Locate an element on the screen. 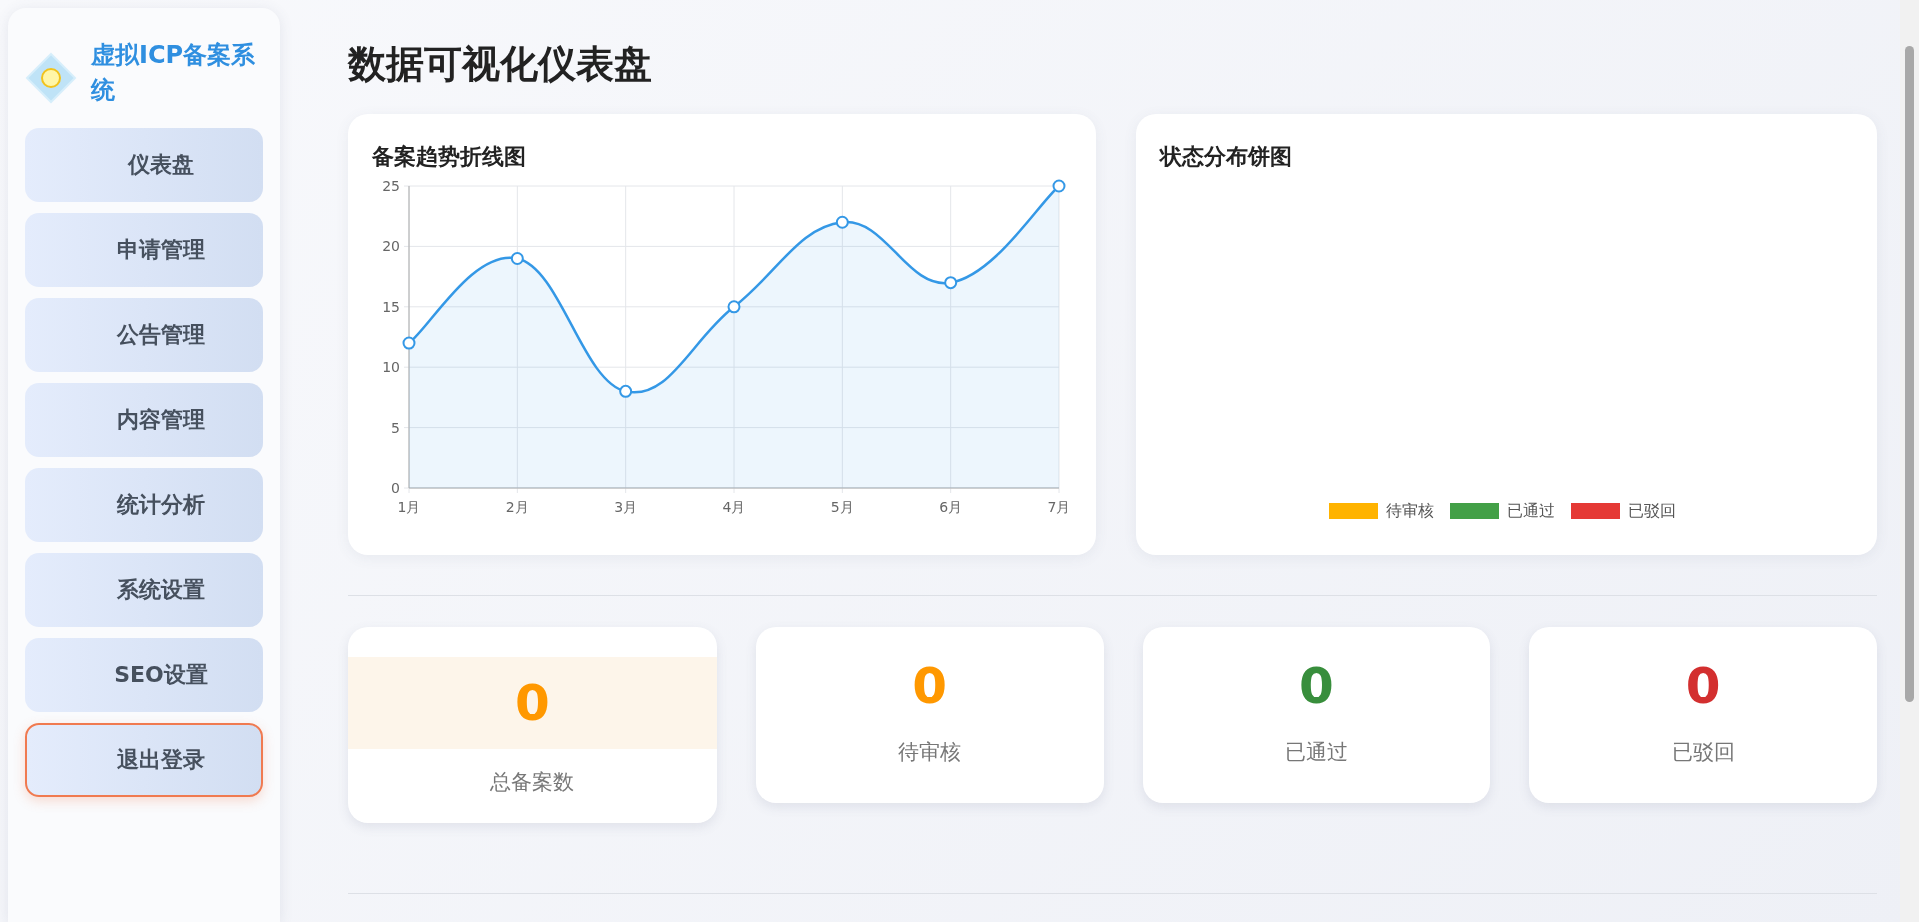 This screenshot has width=1919, height=922. legend-label: 已驳回 is located at coordinates (1652, 510).